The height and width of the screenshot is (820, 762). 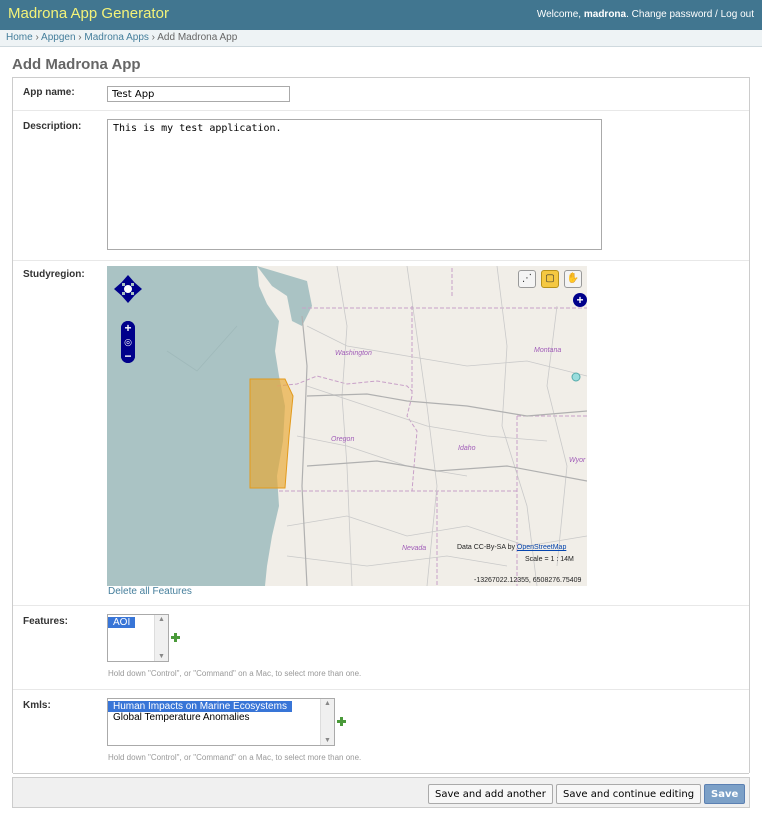 What do you see at coordinates (354, 184) in the screenshot?
I see `description-textarea: This is my test application.` at bounding box center [354, 184].